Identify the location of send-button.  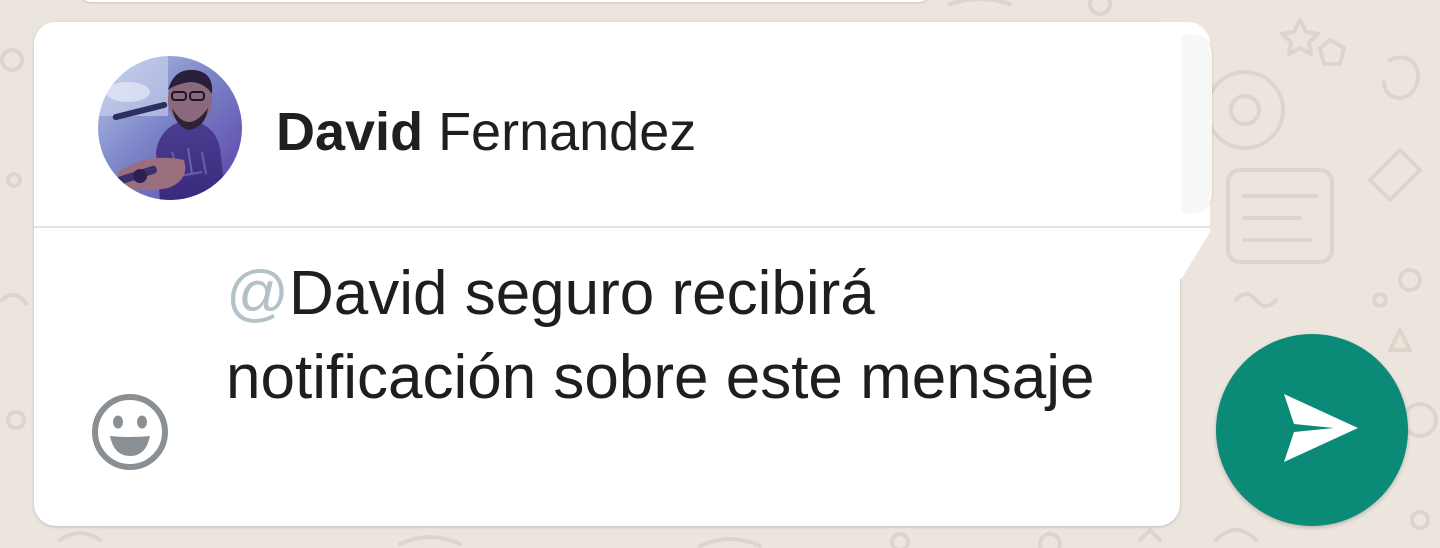
(1312, 430).